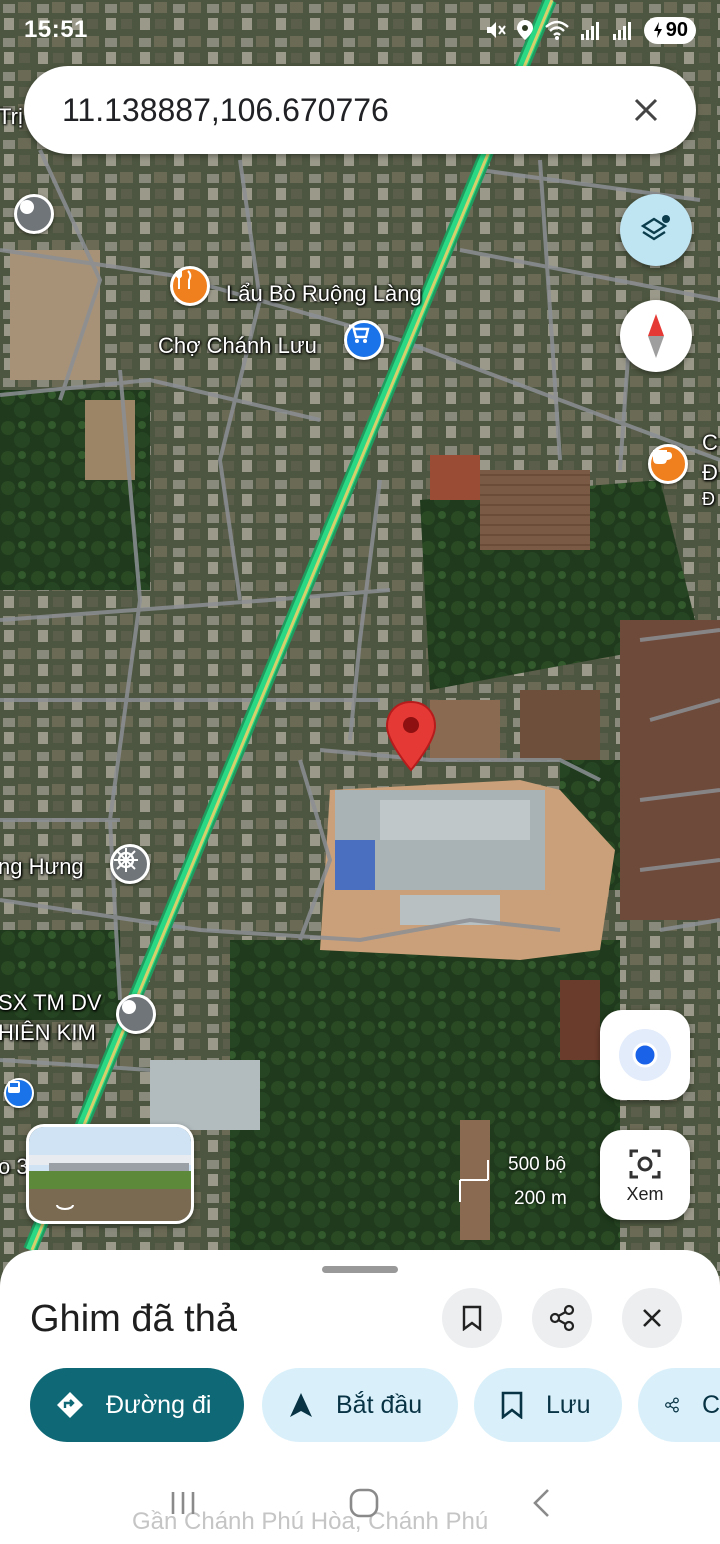 Image resolution: width=720 pixels, height=1544 pixels. I want to click on system-nav-bar, so click(360, 1503).